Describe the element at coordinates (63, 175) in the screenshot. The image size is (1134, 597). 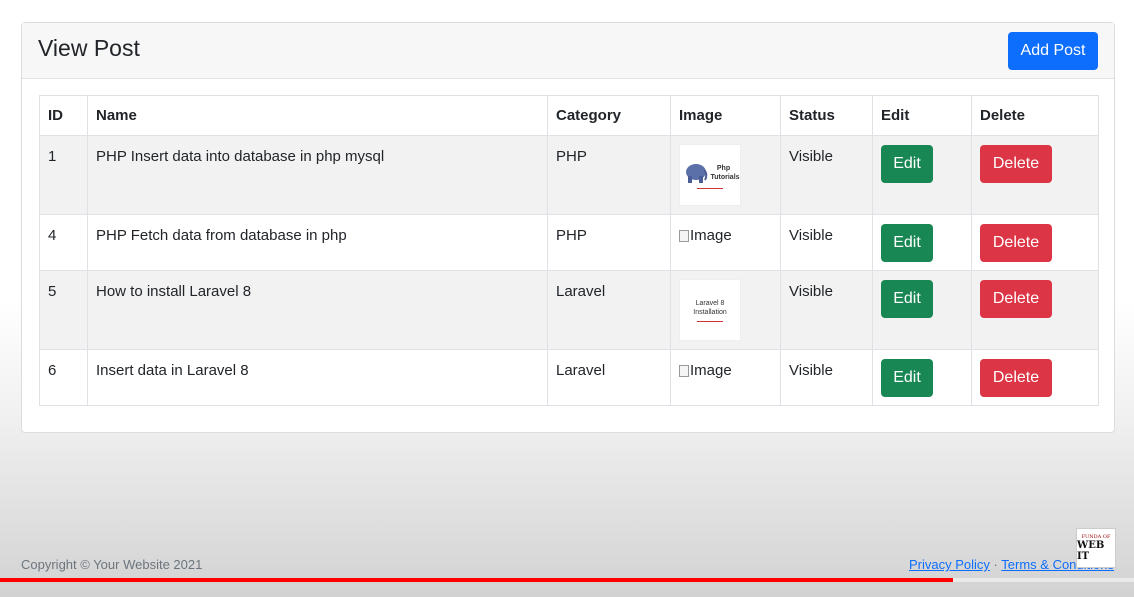
I see `cell-id: 1` at that location.